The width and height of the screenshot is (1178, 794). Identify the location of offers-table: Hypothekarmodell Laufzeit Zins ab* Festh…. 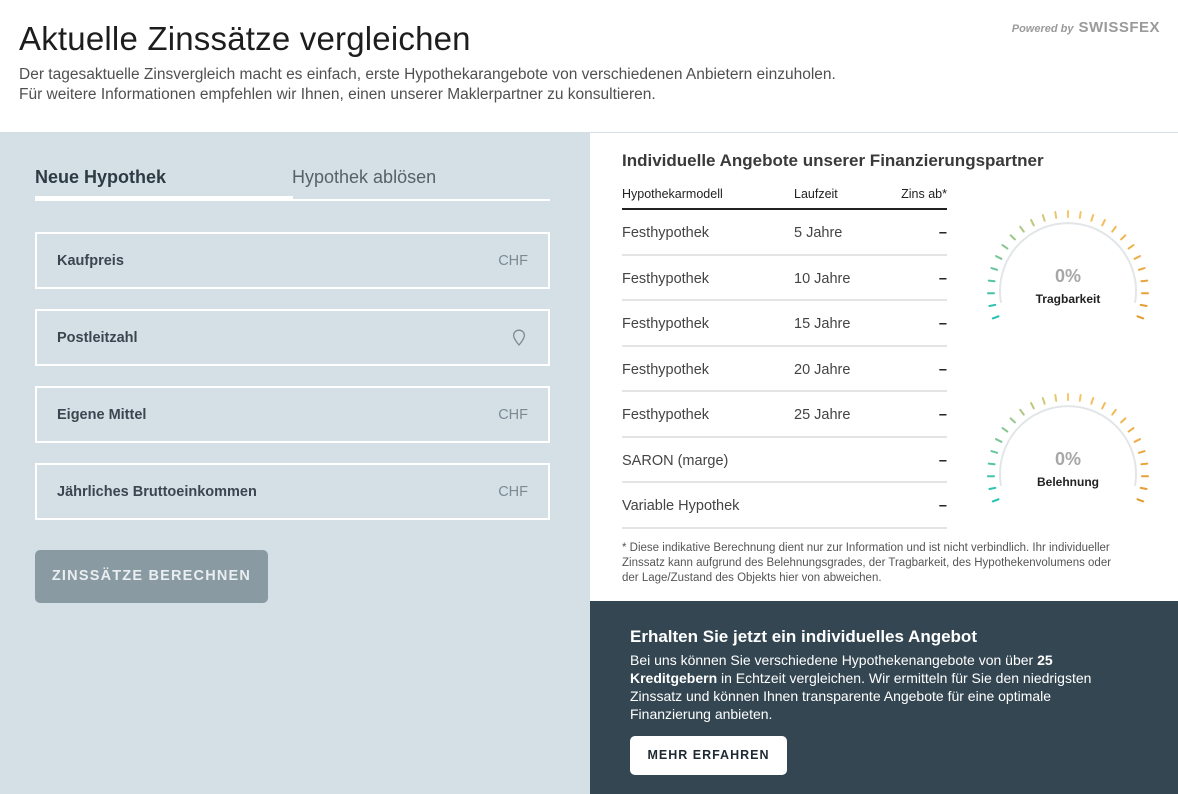
(784, 357).